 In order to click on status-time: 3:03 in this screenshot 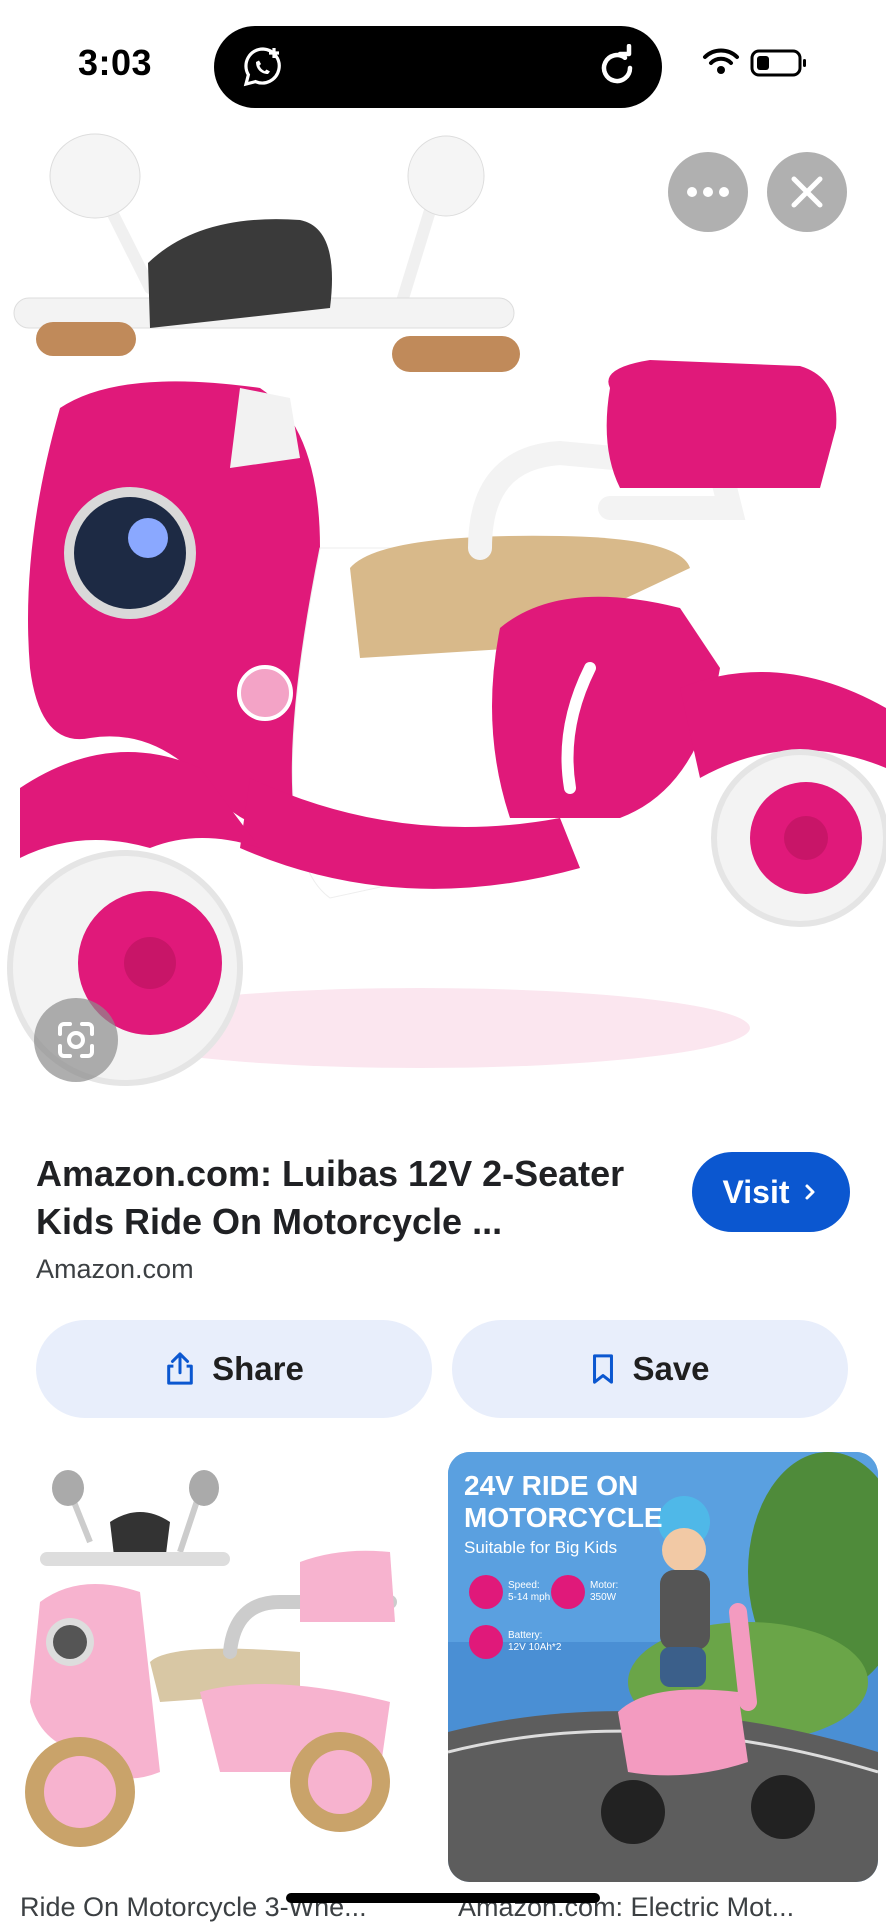, I will do `click(115, 62)`.